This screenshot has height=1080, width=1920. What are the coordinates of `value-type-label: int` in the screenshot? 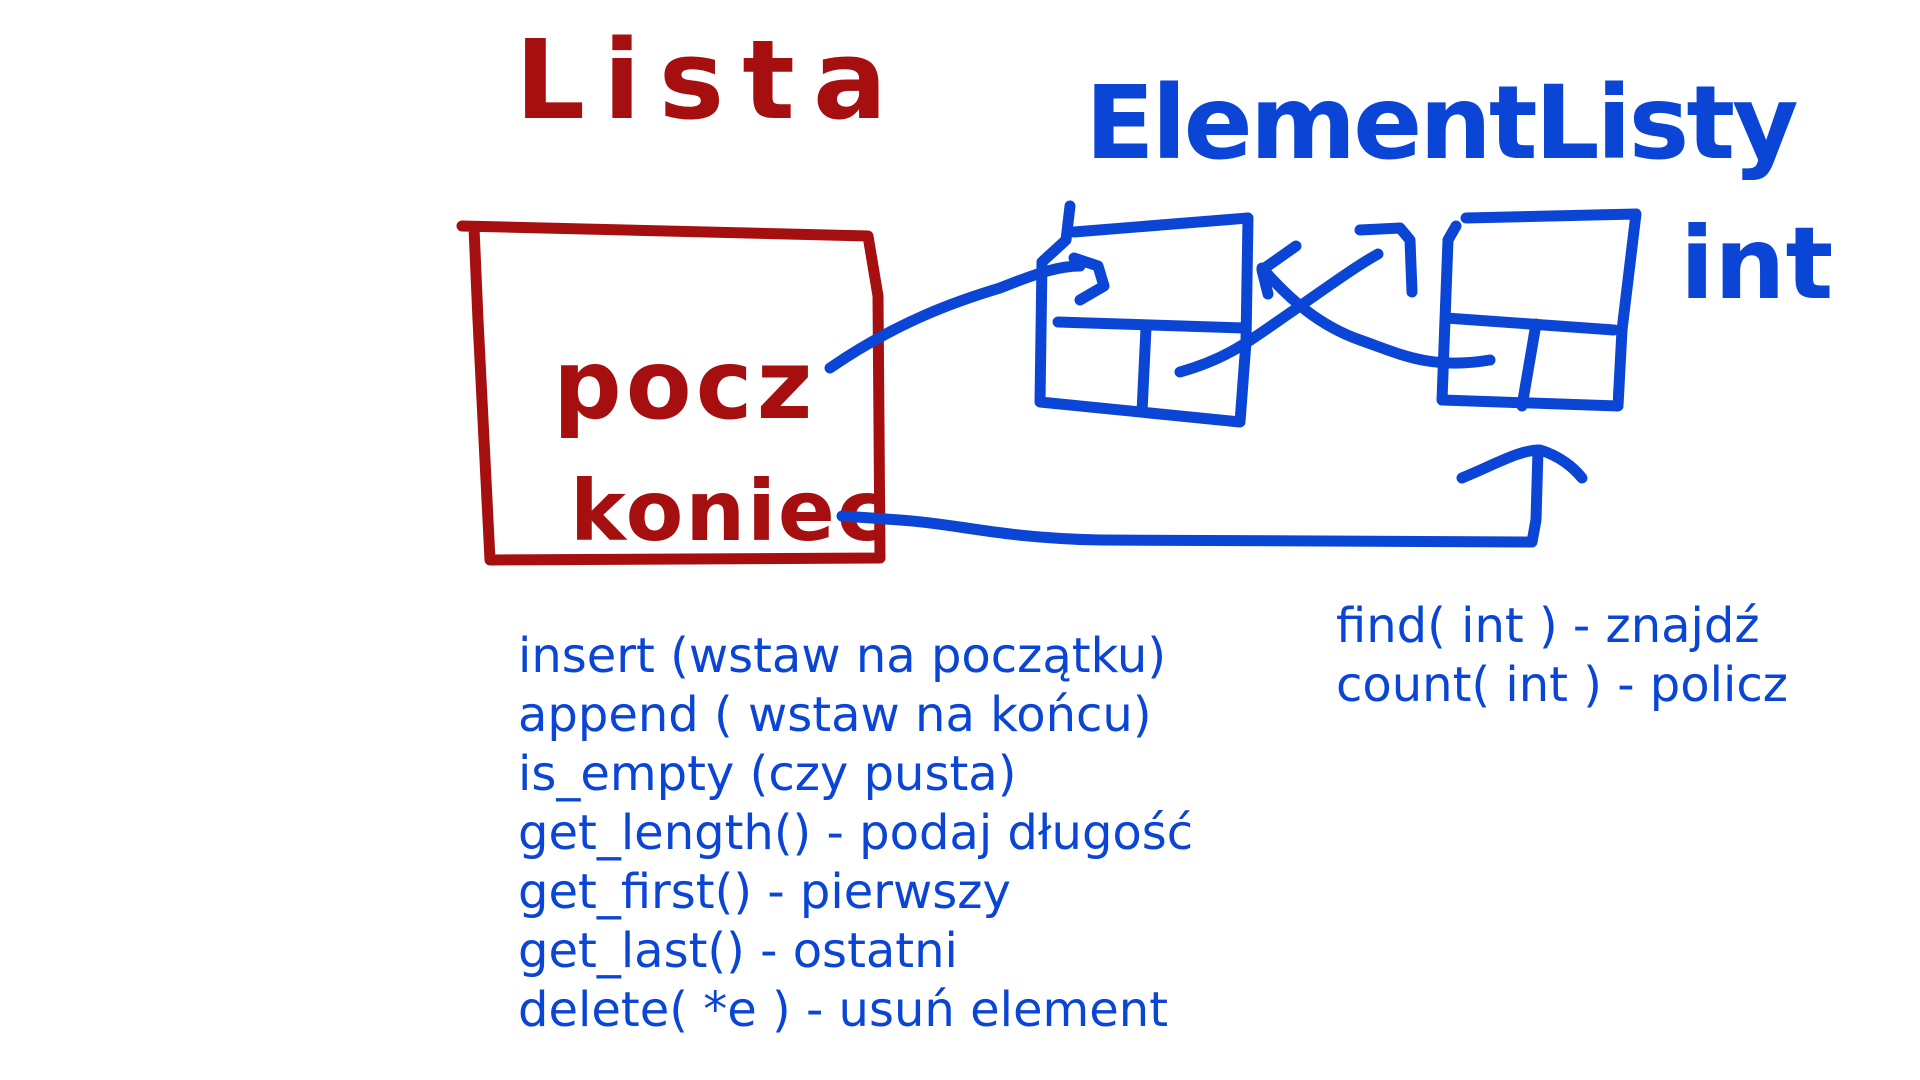 It's located at (1756, 263).